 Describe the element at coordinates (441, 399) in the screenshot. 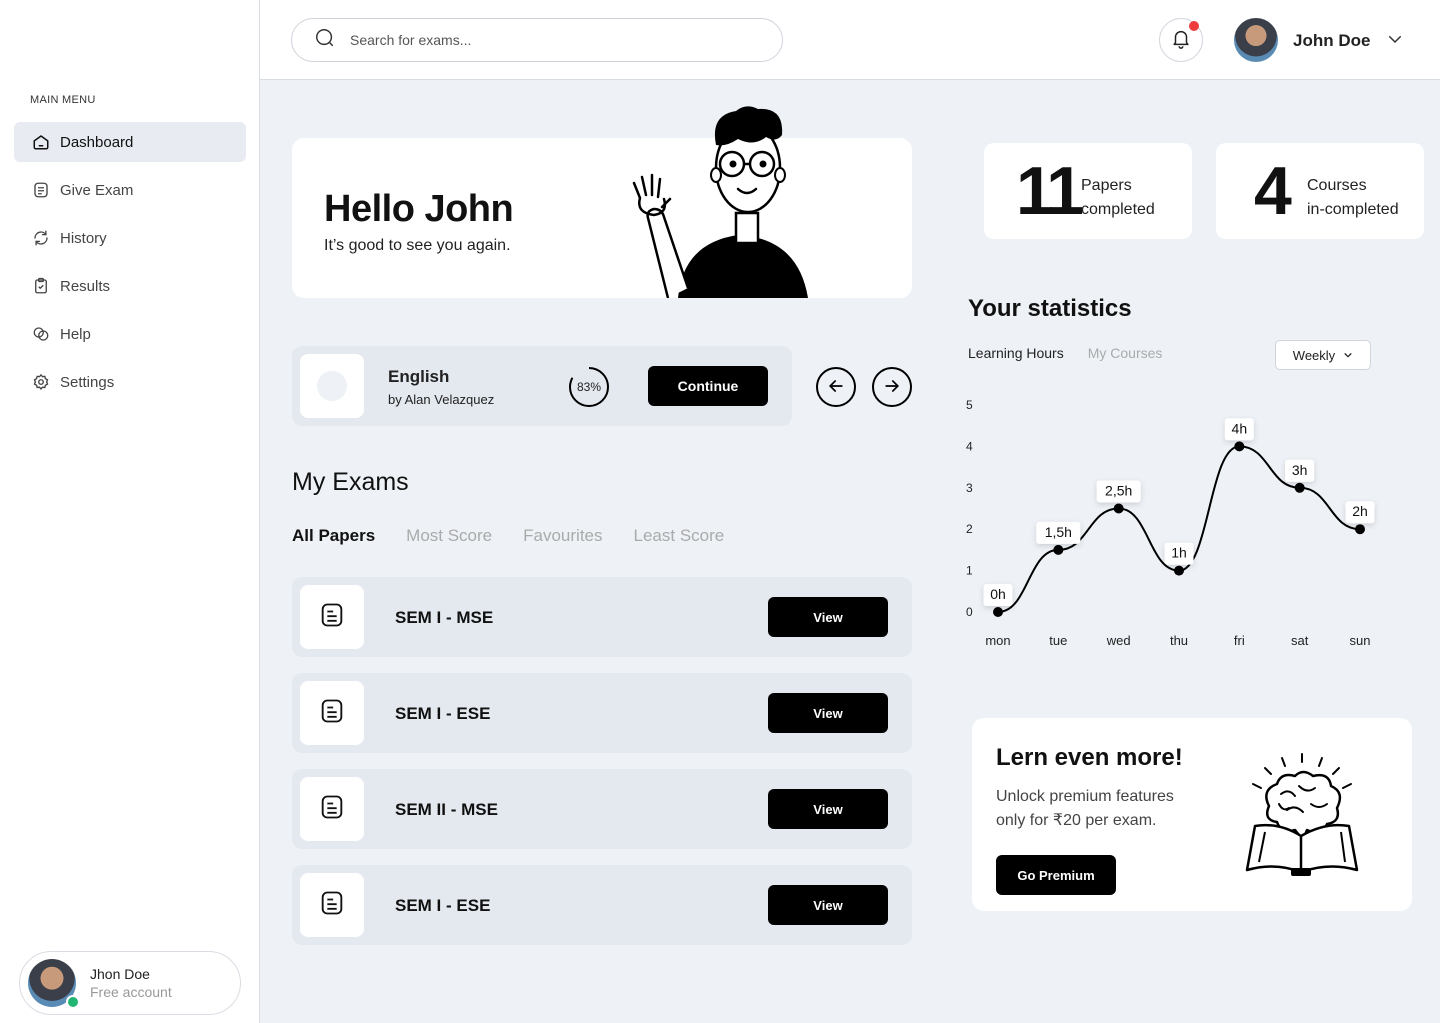

I see `course-author: by Alan Velazquez` at that location.